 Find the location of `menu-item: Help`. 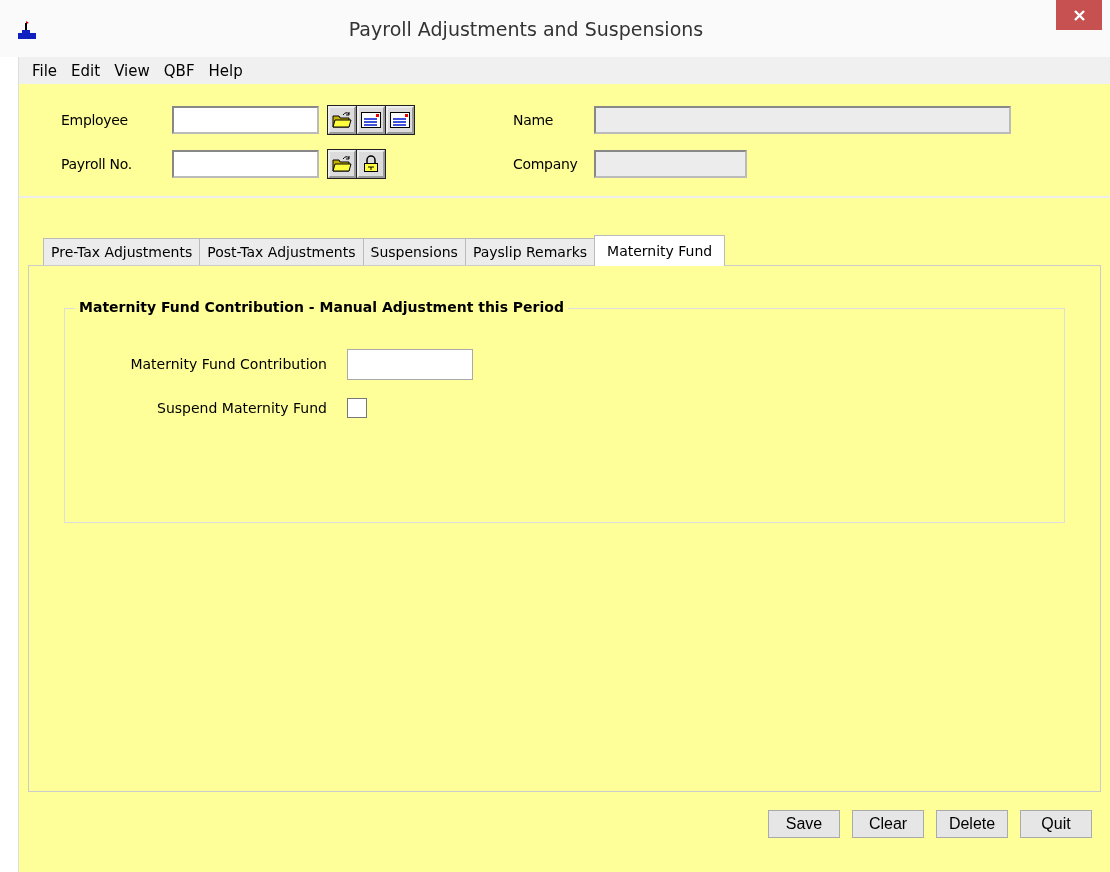

menu-item: Help is located at coordinates (225, 70).